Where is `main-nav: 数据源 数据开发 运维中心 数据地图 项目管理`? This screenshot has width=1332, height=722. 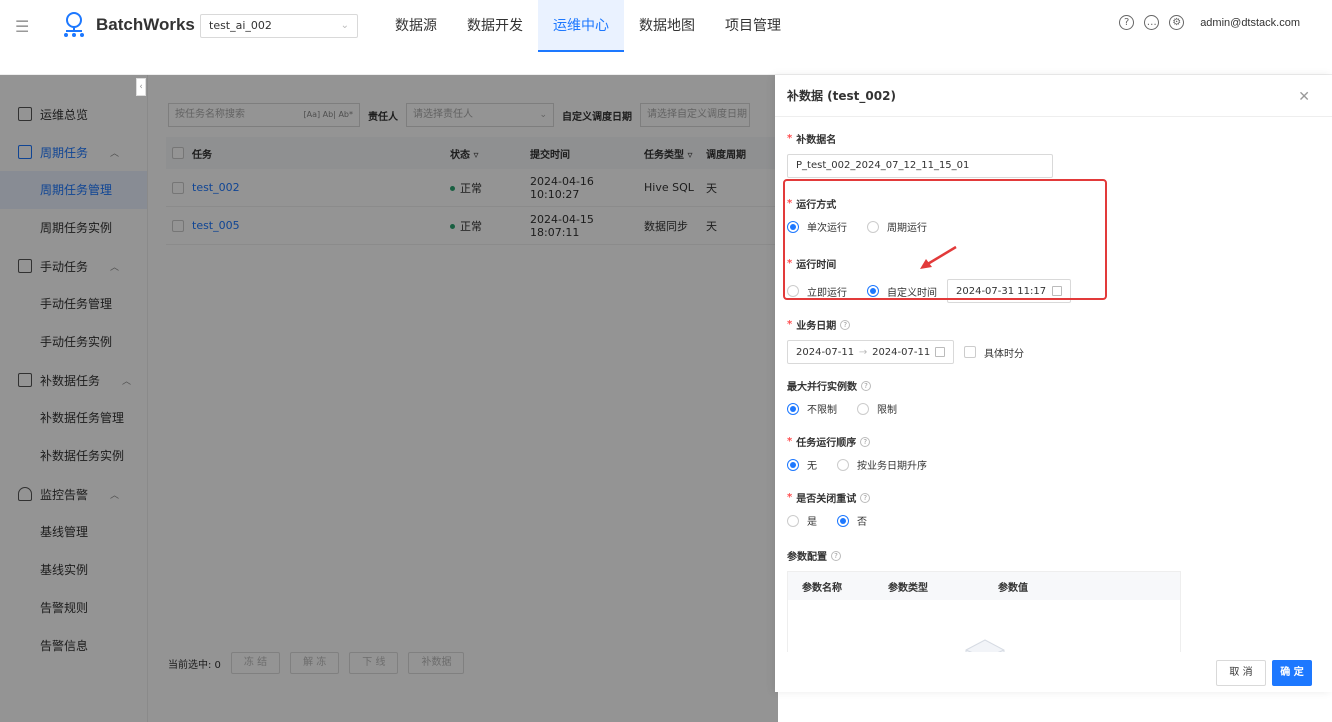
main-nav: 数据源 数据开发 运维中心 数据地图 项目管理 is located at coordinates (588, 26).